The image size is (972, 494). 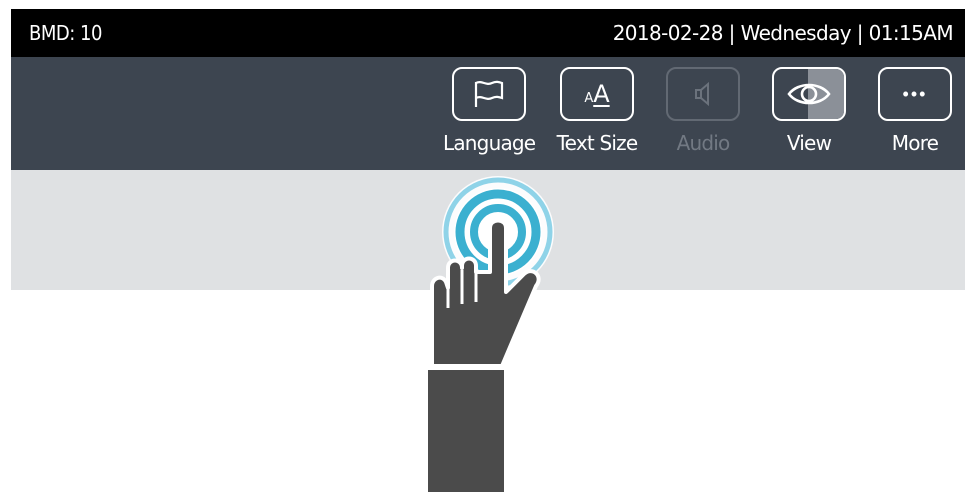 I want to click on language-label: Language, so click(x=489, y=143).